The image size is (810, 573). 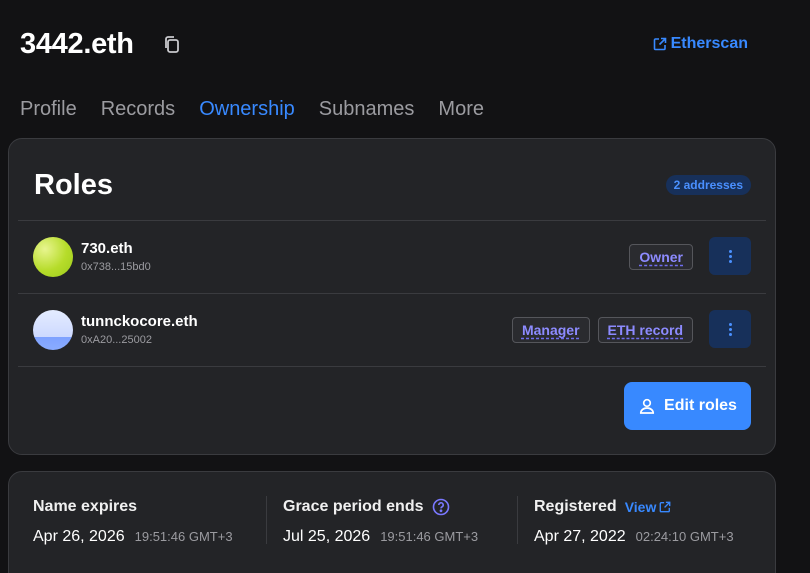 What do you see at coordinates (73, 185) in the screenshot?
I see `roles-title: Roles` at bounding box center [73, 185].